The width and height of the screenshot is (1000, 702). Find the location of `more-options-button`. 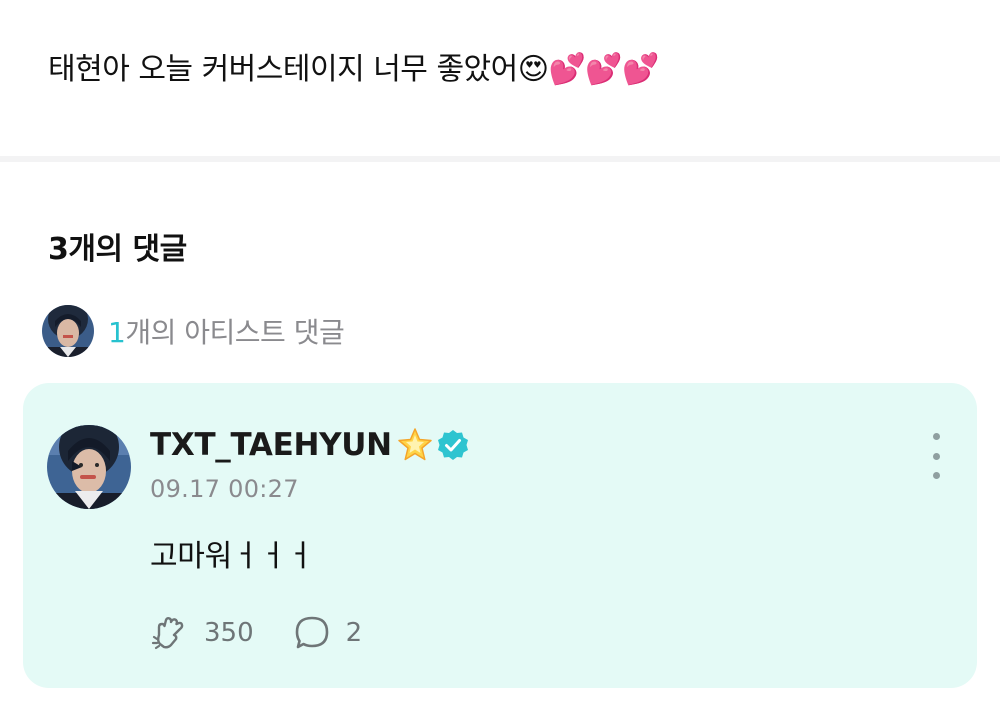

more-options-button is located at coordinates (936, 456).